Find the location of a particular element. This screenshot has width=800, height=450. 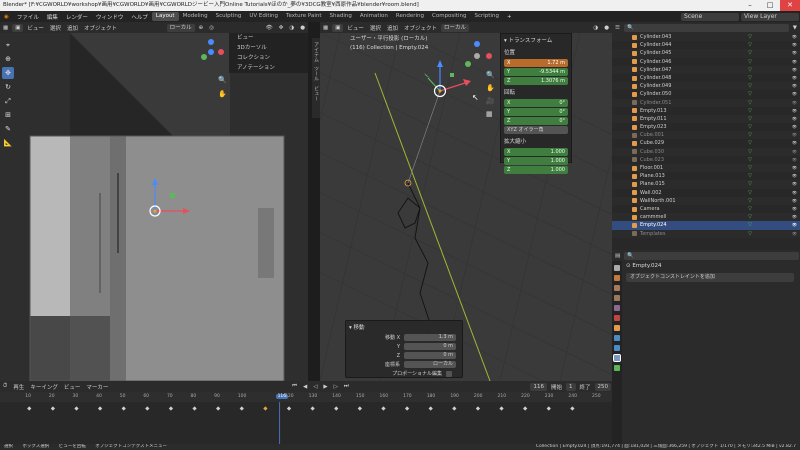

add-constraint-button: オブジェクトコンストレイントを追加 is located at coordinates (710, 277).